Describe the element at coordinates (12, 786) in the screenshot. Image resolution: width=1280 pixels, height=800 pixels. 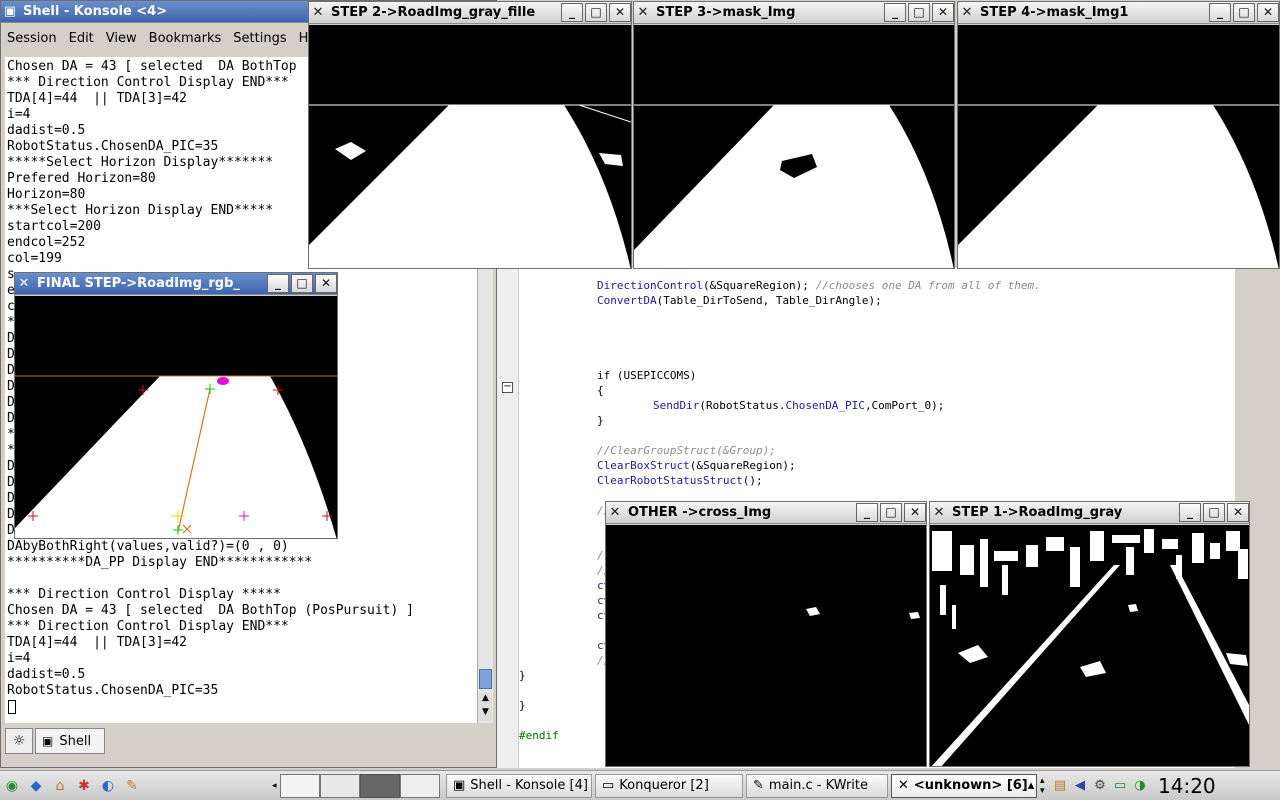
I see `kmenu-icon: ◉` at that location.